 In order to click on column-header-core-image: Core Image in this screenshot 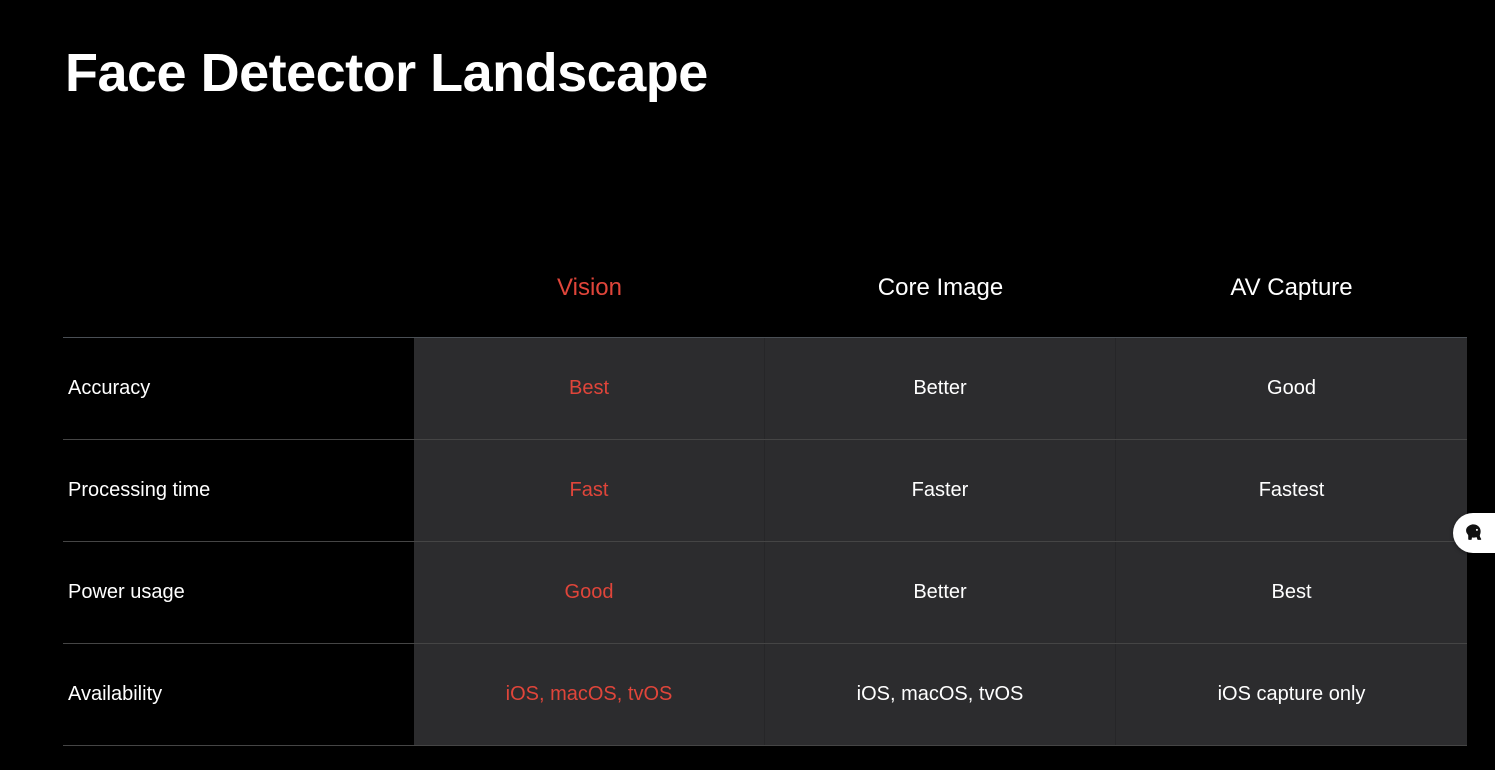, I will do `click(940, 287)`.